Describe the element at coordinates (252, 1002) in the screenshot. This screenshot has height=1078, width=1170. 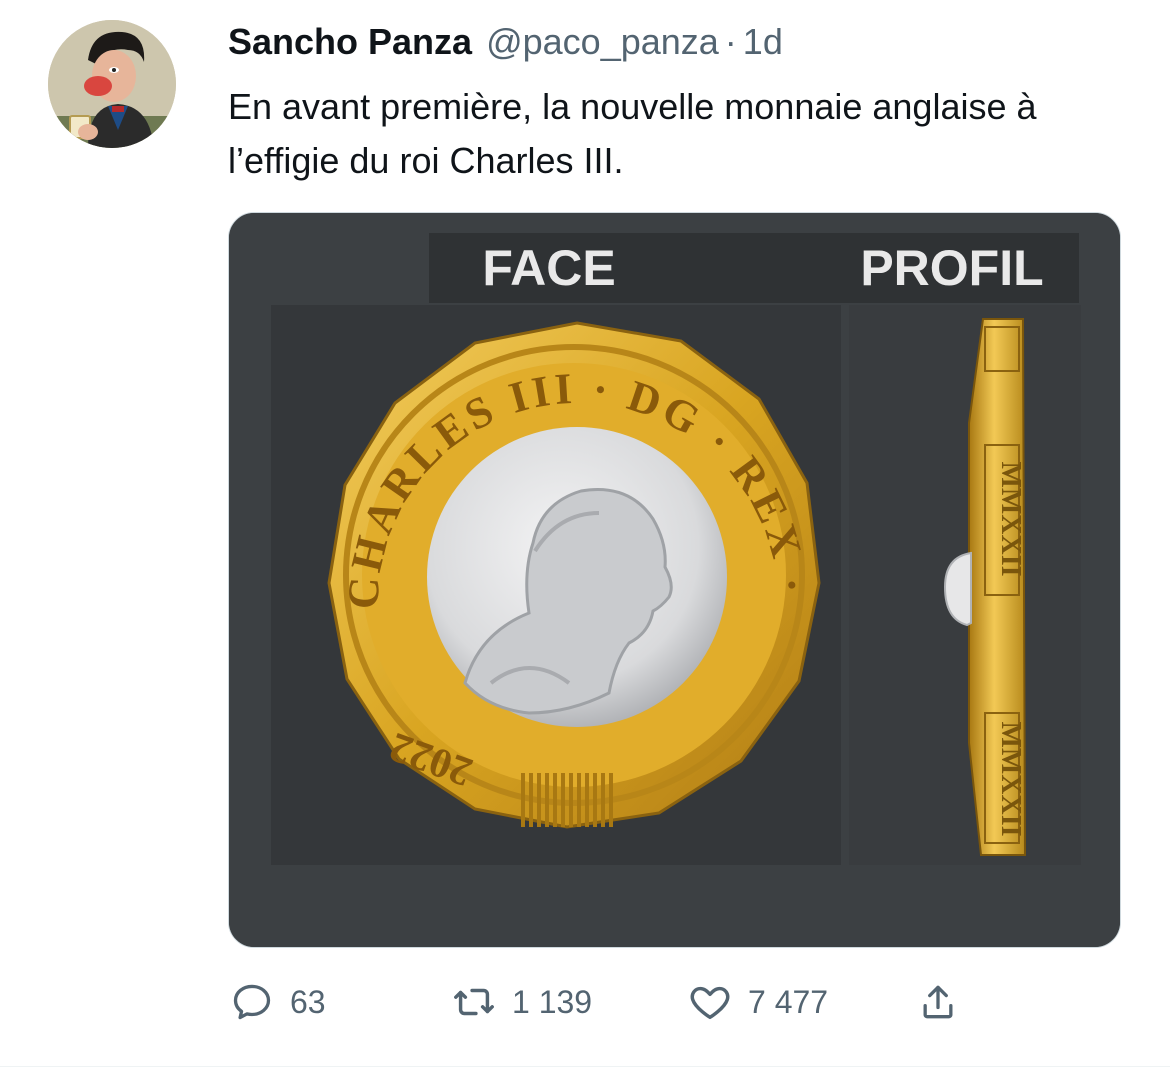
I see `reply-icon` at that location.